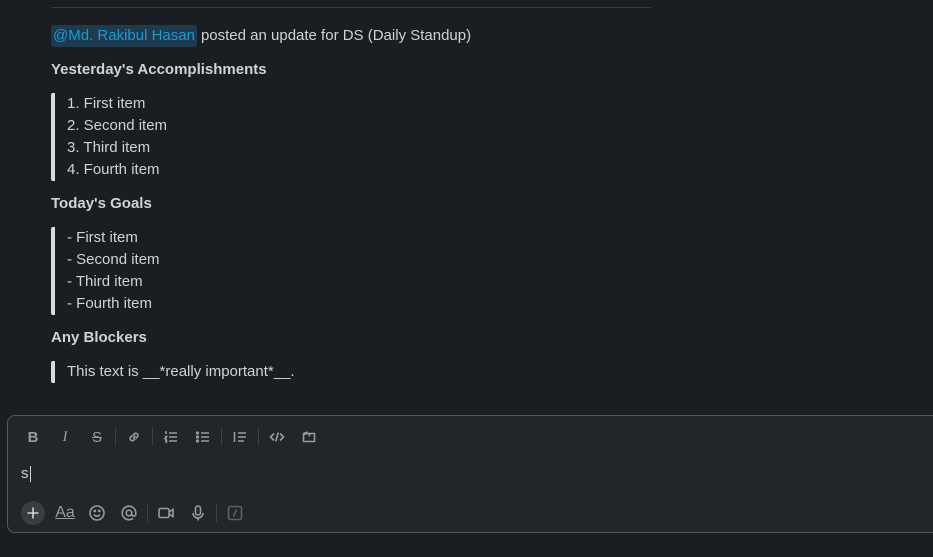 The height and width of the screenshot is (557, 933). What do you see at coordinates (117, 125) in the screenshot?
I see `list-item: 2. Second item` at bounding box center [117, 125].